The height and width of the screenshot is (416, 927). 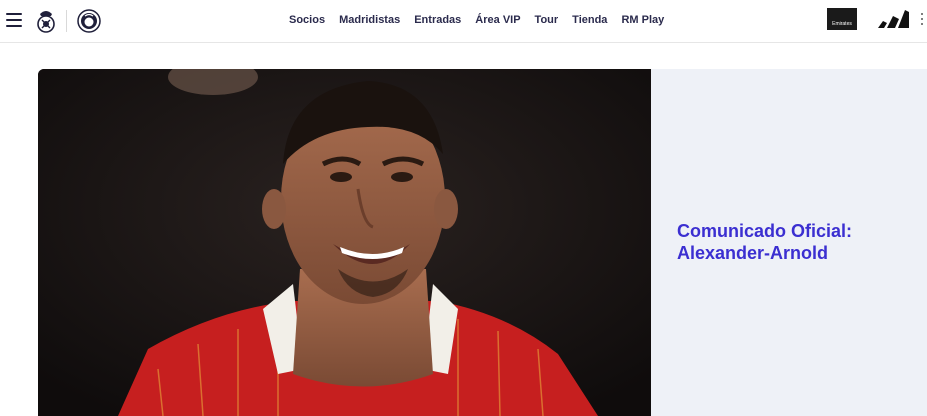 What do you see at coordinates (797, 242) in the screenshot?
I see `hero-headline: Comunicado Oficial: Alexander-Arnold` at bounding box center [797, 242].